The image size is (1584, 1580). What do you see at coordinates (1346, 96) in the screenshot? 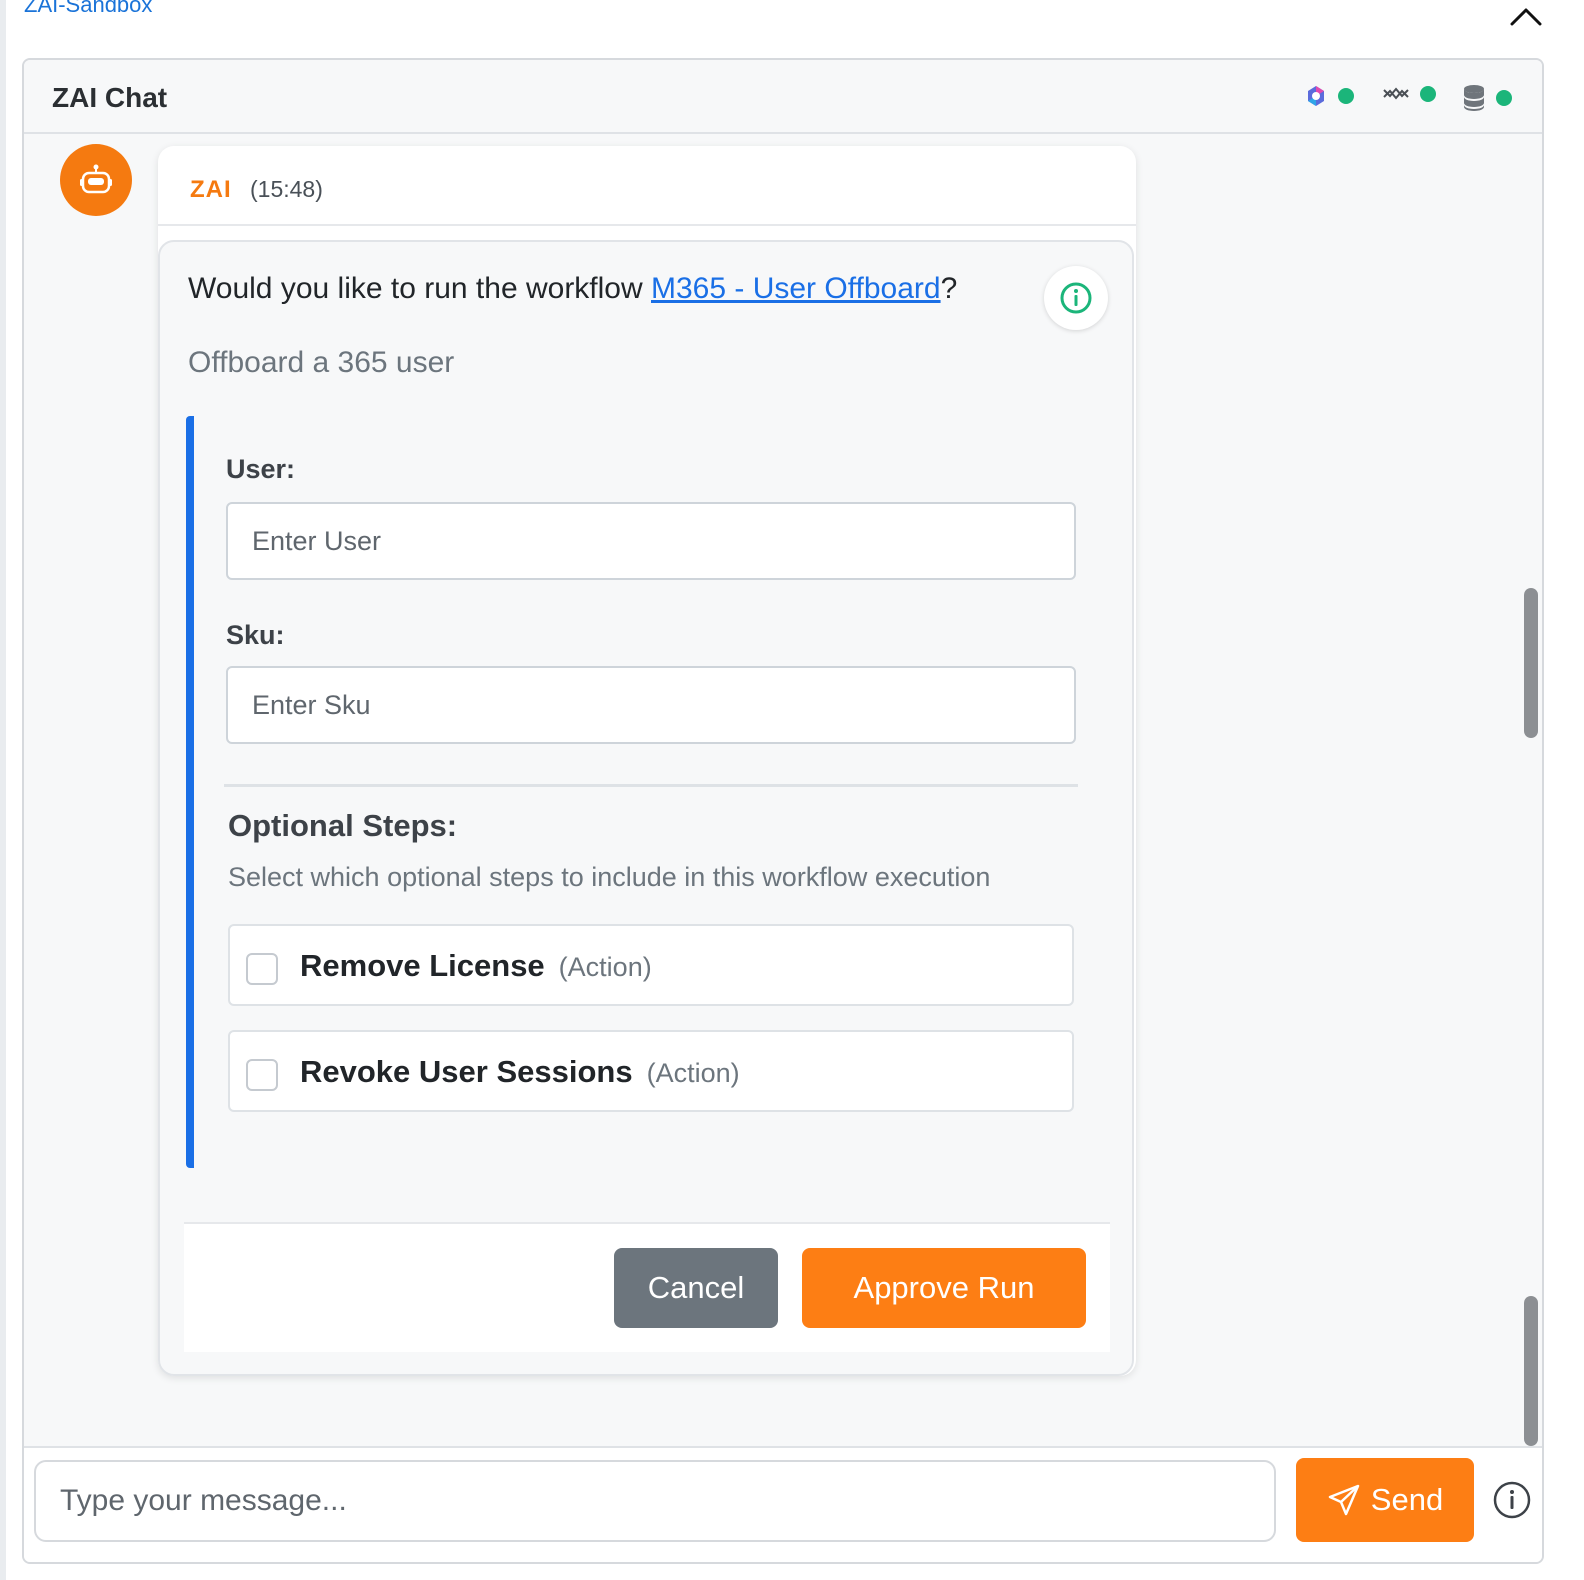
I see `copilot-status-dot` at bounding box center [1346, 96].